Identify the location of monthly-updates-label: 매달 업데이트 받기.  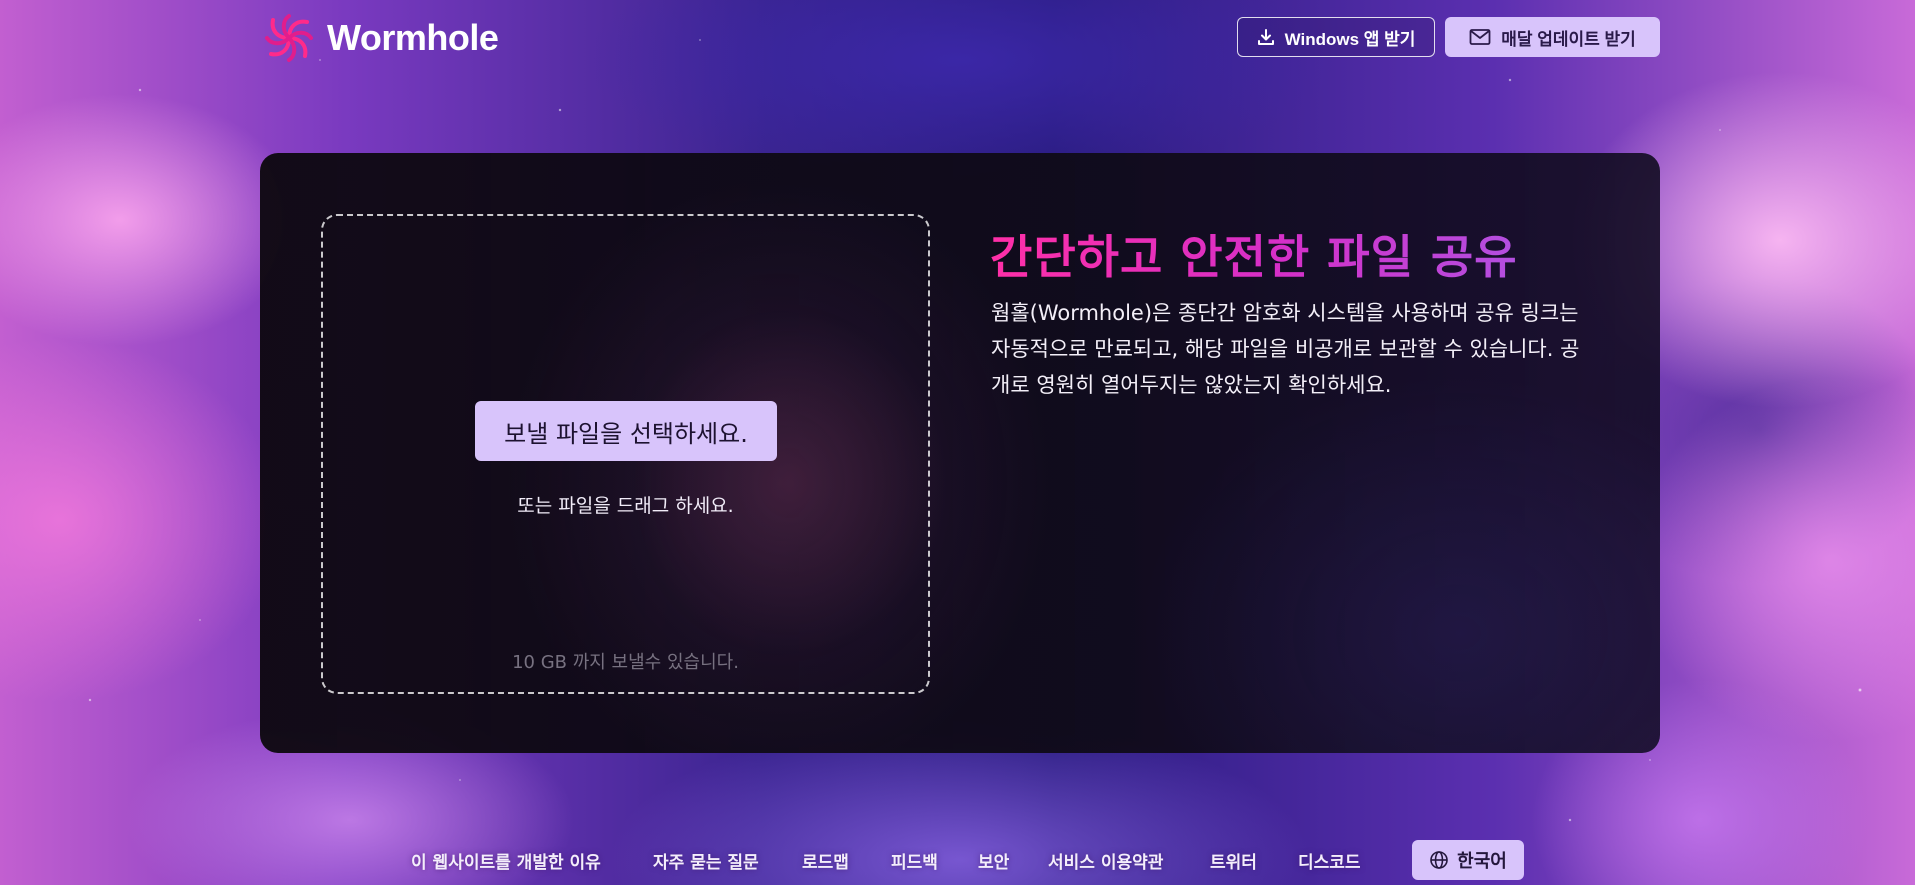
(1568, 39).